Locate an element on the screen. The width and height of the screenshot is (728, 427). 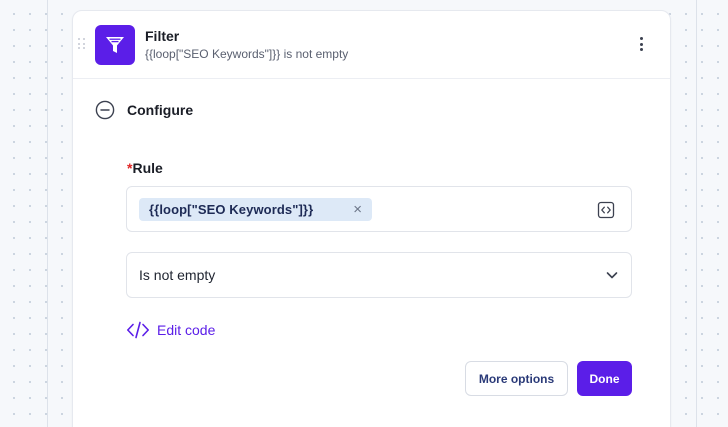
rule-label-text: Rule is located at coordinates (147, 168).